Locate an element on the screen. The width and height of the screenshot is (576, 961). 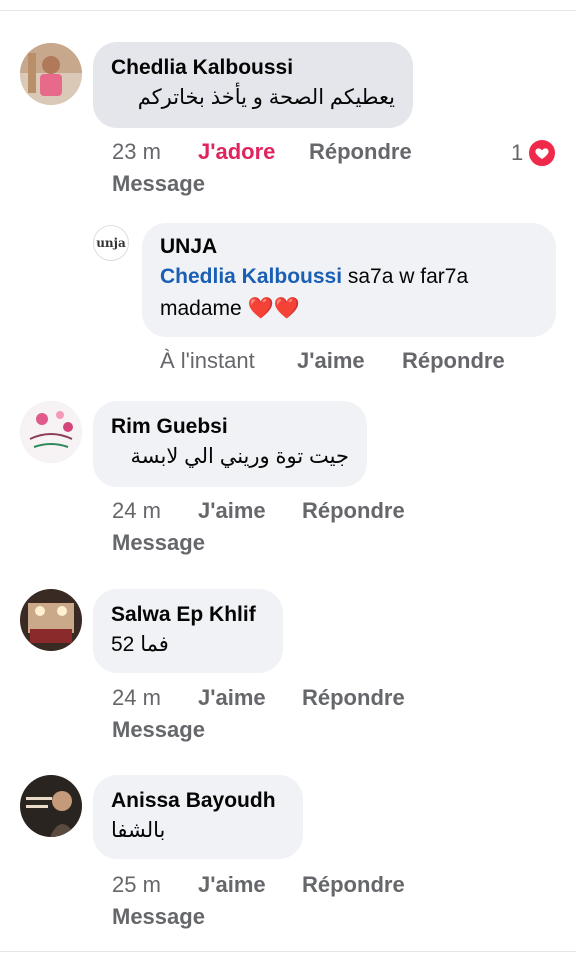
unja-logo: unja is located at coordinates (111, 243).